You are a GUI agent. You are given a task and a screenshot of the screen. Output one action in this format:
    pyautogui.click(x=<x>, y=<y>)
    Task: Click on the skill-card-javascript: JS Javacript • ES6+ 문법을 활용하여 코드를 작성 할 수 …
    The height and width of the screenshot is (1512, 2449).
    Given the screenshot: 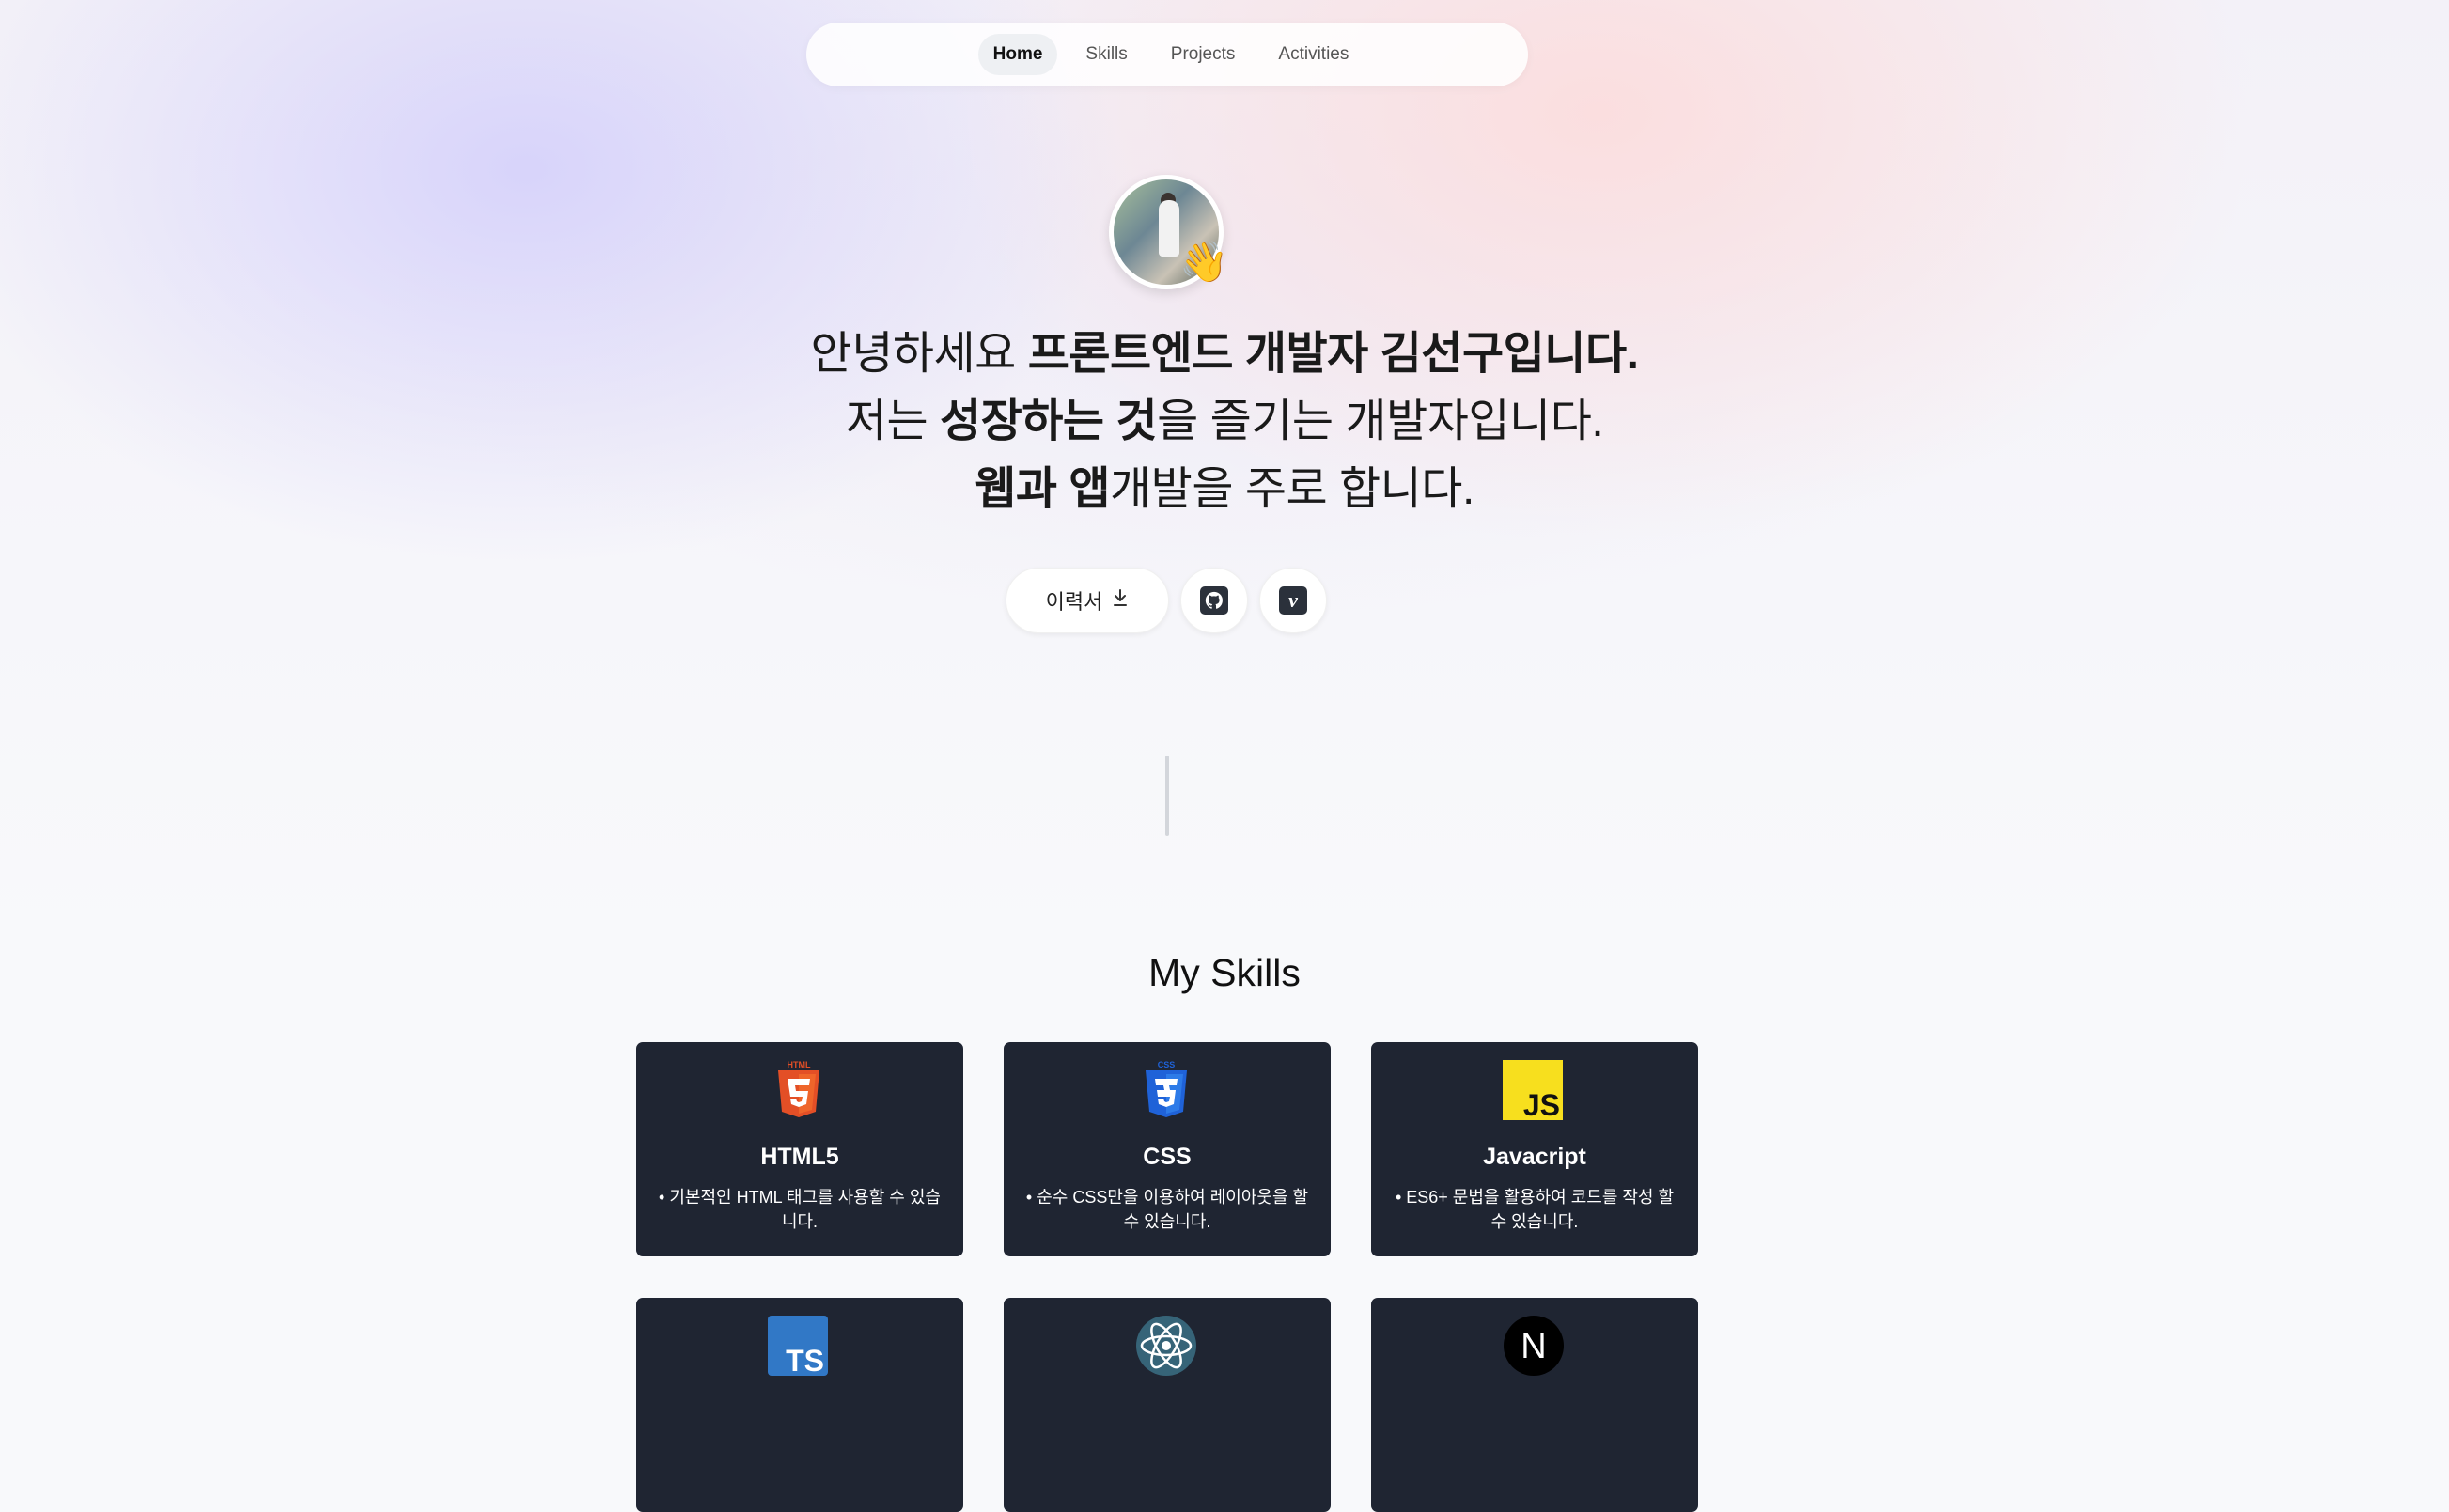 What is the action you would take?
    pyautogui.click(x=1534, y=1149)
    